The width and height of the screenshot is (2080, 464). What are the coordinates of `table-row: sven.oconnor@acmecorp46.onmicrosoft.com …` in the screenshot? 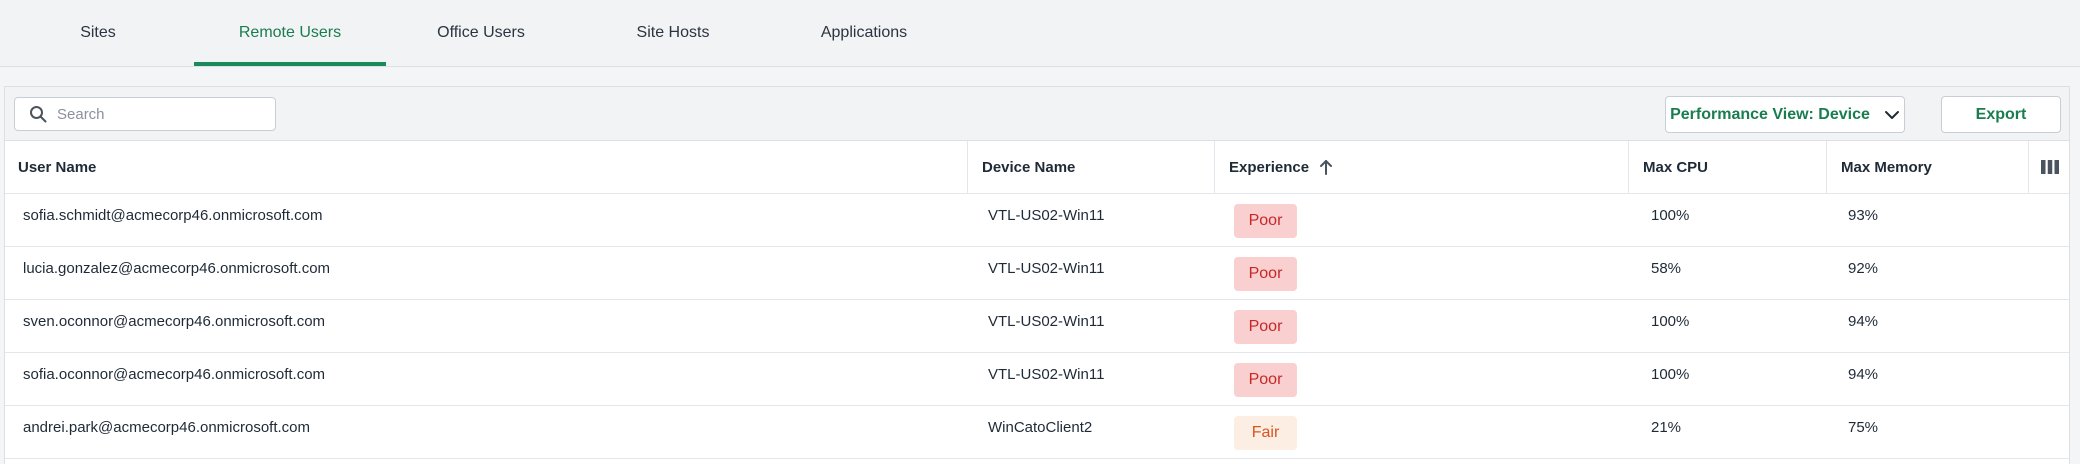 It's located at (1037, 326).